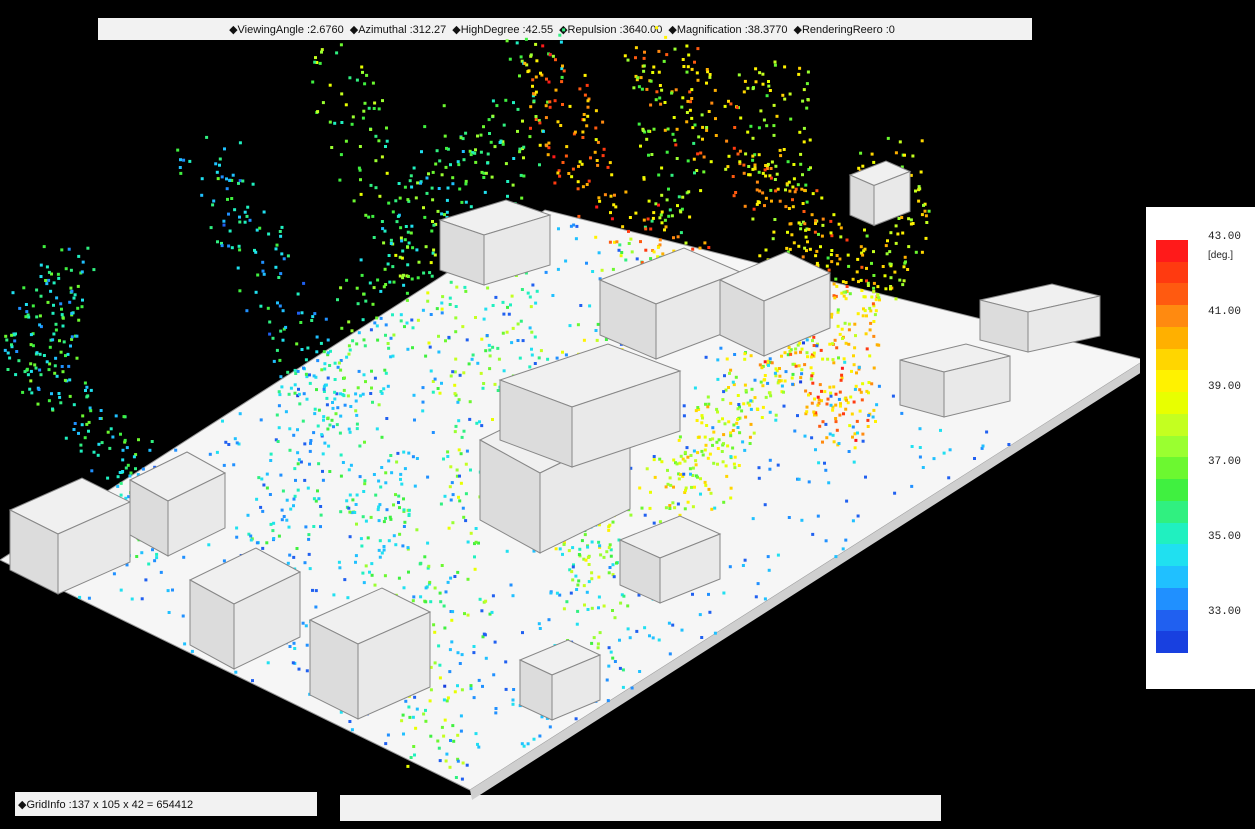  Describe the element at coordinates (1225, 387) in the screenshot. I see `legend-tick-label: 39.00` at that location.